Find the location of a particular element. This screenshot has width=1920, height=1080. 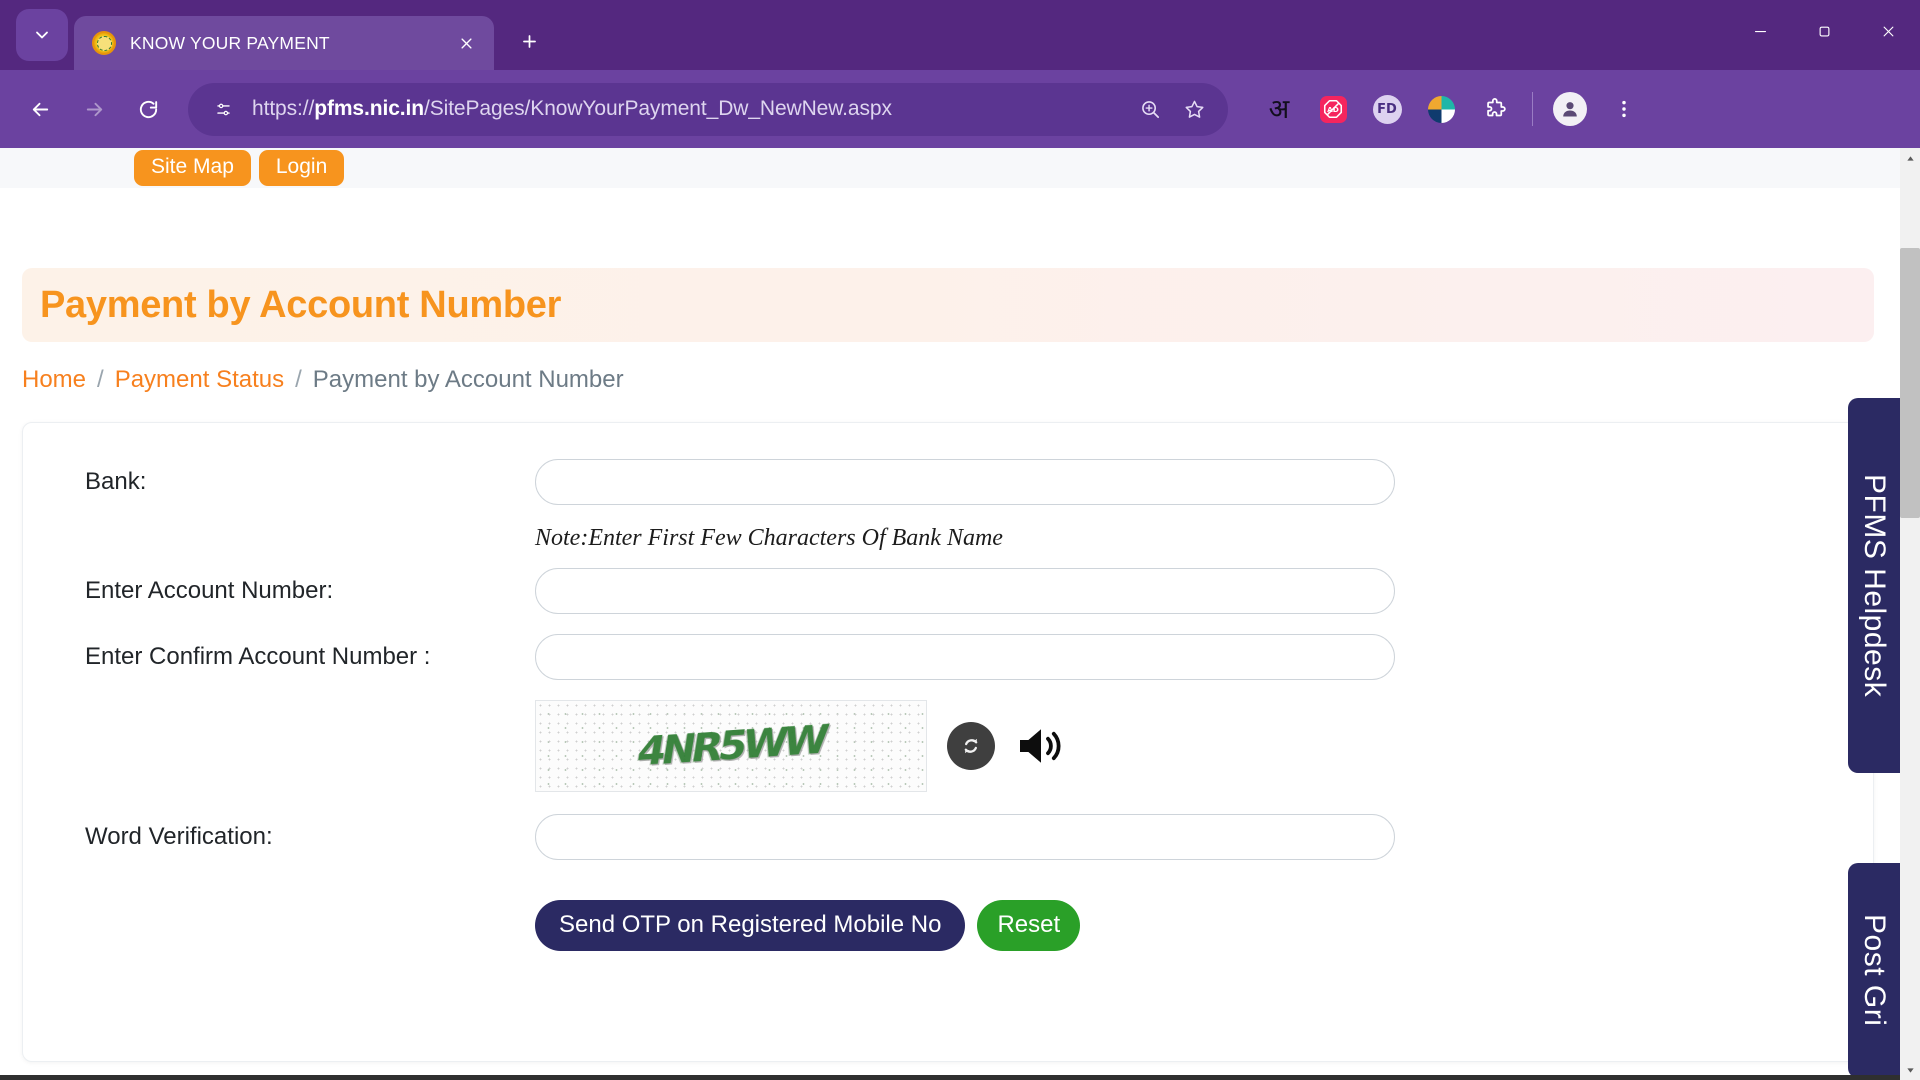

bank-input is located at coordinates (965, 482).